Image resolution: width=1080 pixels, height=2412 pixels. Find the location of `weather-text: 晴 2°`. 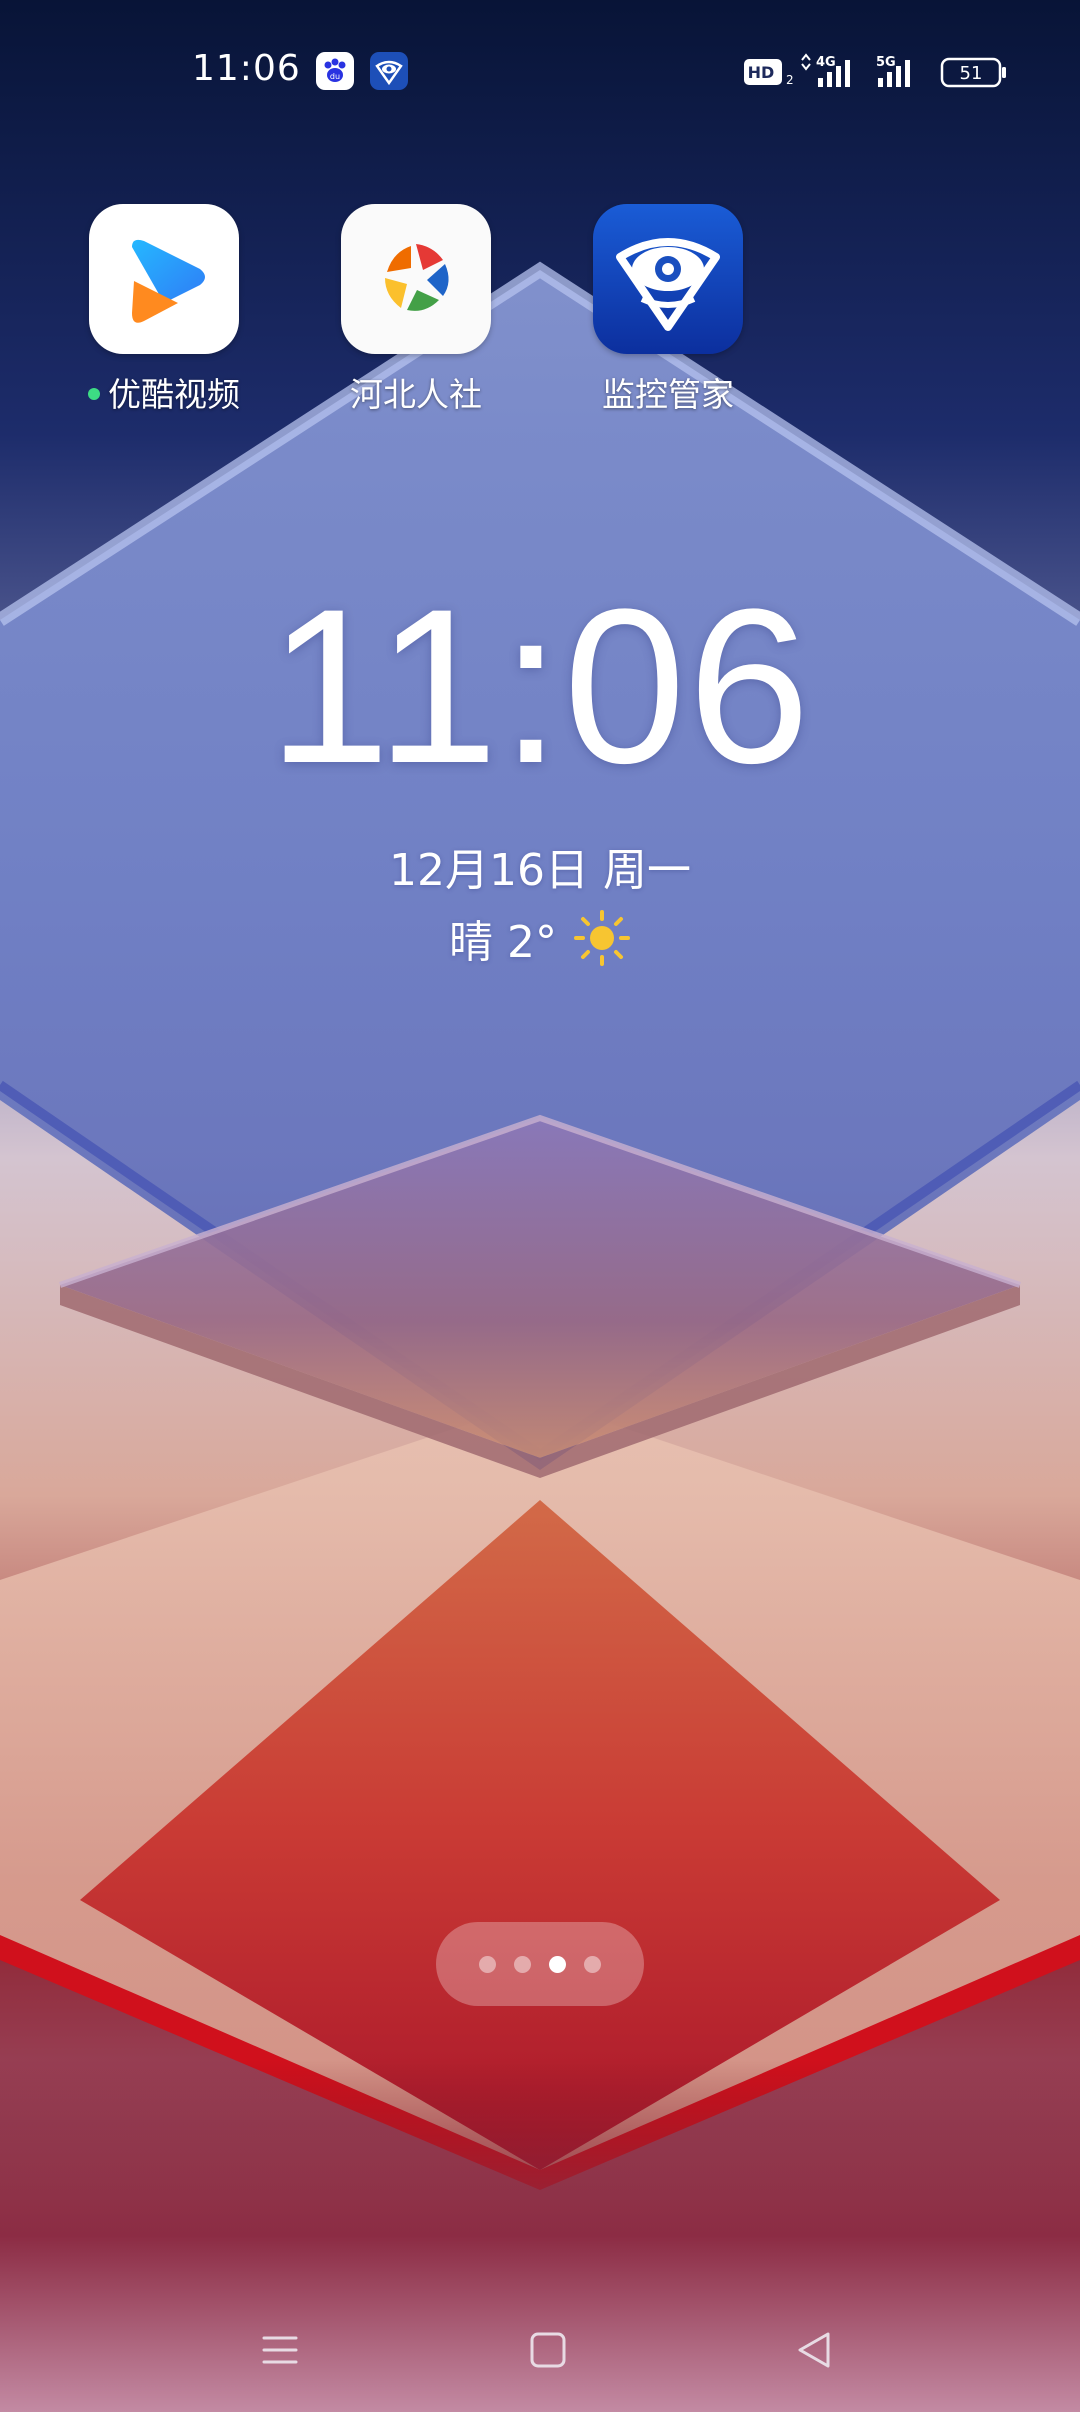

weather-text: 晴 2° is located at coordinates (503, 942).